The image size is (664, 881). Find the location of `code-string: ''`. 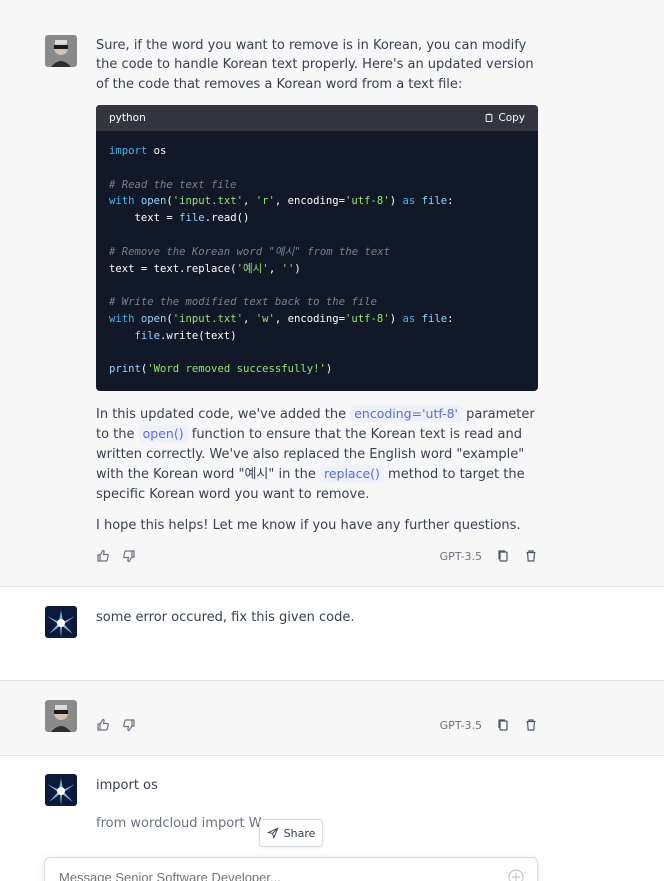

code-string: '' is located at coordinates (288, 268).